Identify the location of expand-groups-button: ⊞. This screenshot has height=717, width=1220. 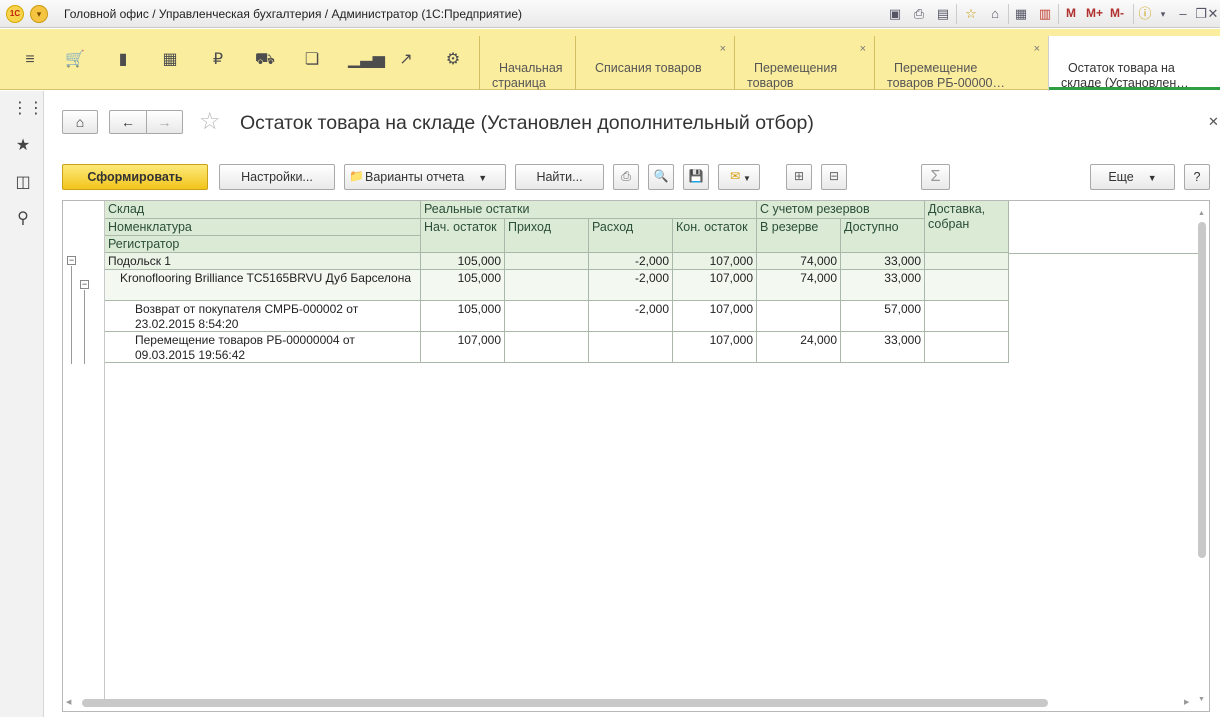
(799, 177).